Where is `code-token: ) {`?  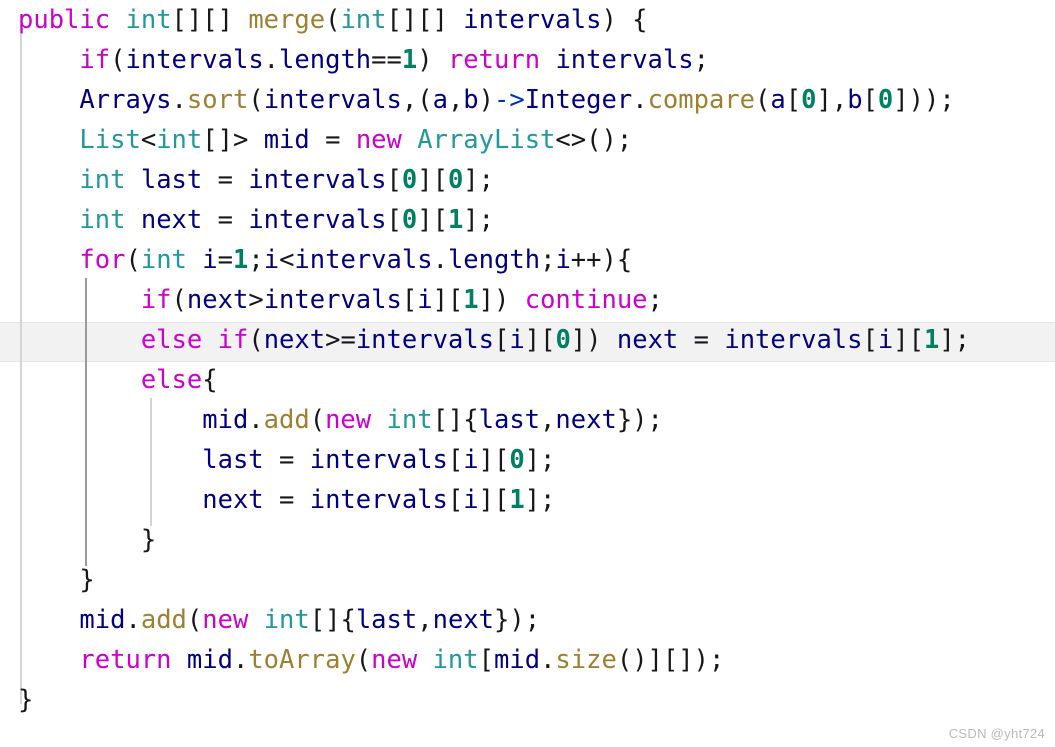 code-token: ) { is located at coordinates (624, 20).